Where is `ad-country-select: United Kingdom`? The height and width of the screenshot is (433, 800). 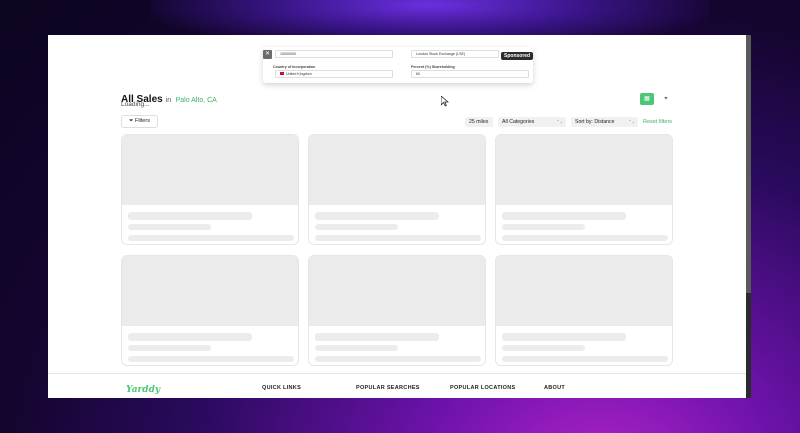
ad-country-select: United Kingdom is located at coordinates (334, 74).